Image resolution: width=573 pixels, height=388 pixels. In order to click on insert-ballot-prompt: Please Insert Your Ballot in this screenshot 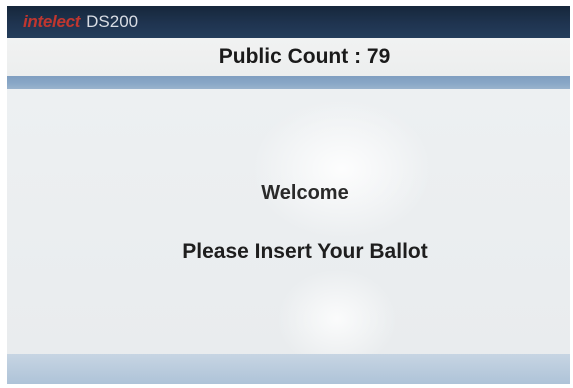, I will do `click(305, 251)`.